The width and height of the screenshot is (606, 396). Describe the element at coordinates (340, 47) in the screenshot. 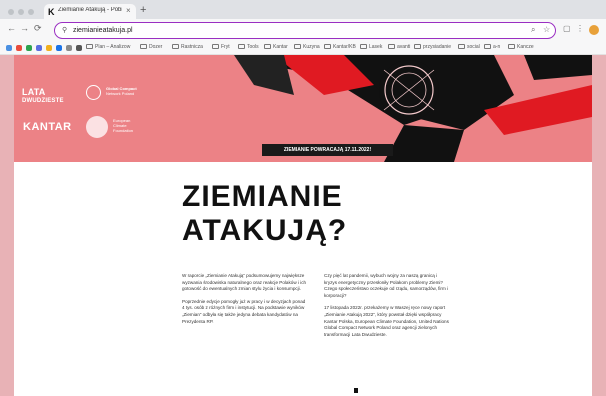

I see `bookmark-item: Kantar/KB` at that location.